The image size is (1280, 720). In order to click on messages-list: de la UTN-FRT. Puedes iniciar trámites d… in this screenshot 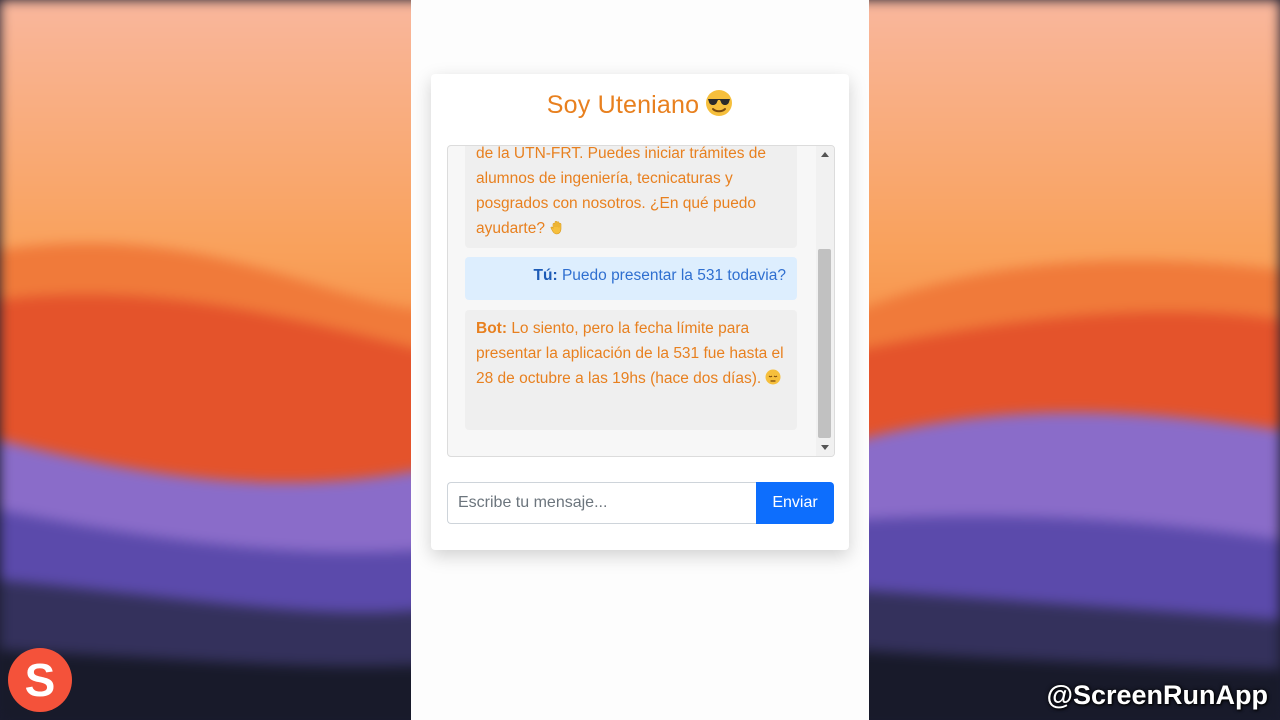, I will do `click(632, 301)`.